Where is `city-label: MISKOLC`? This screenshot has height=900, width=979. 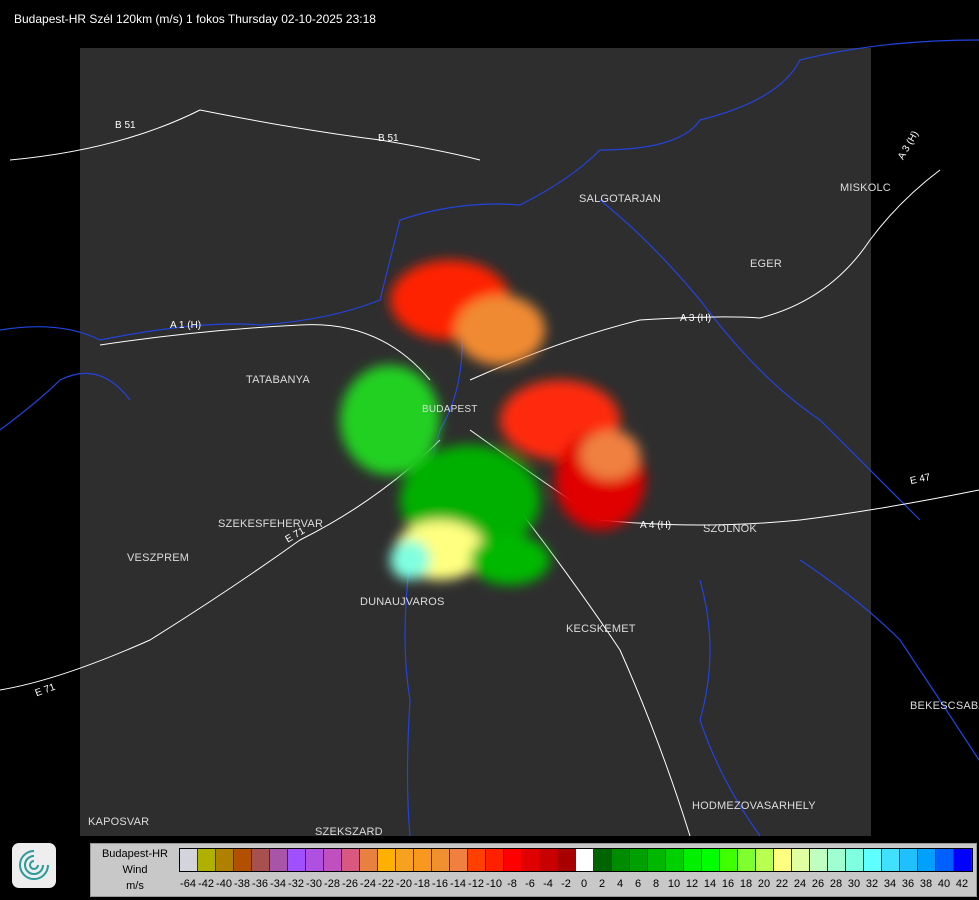
city-label: MISKOLC is located at coordinates (865, 188).